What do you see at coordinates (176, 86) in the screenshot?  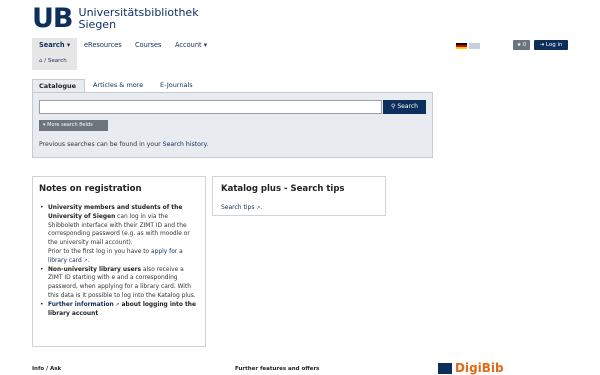 I see `tab-ejournals: E-Journals` at bounding box center [176, 86].